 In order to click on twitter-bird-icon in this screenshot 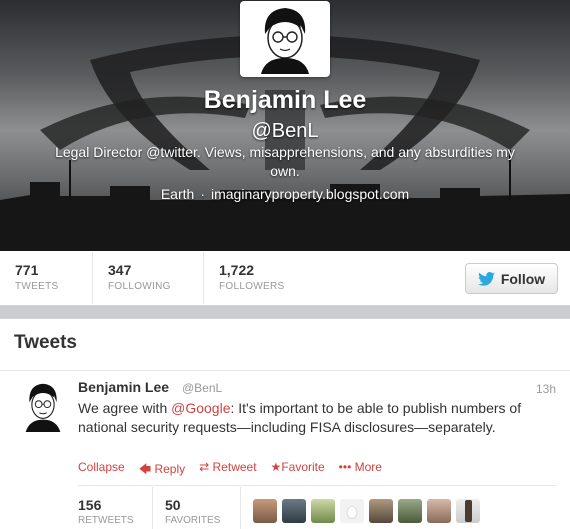, I will do `click(486, 278)`.